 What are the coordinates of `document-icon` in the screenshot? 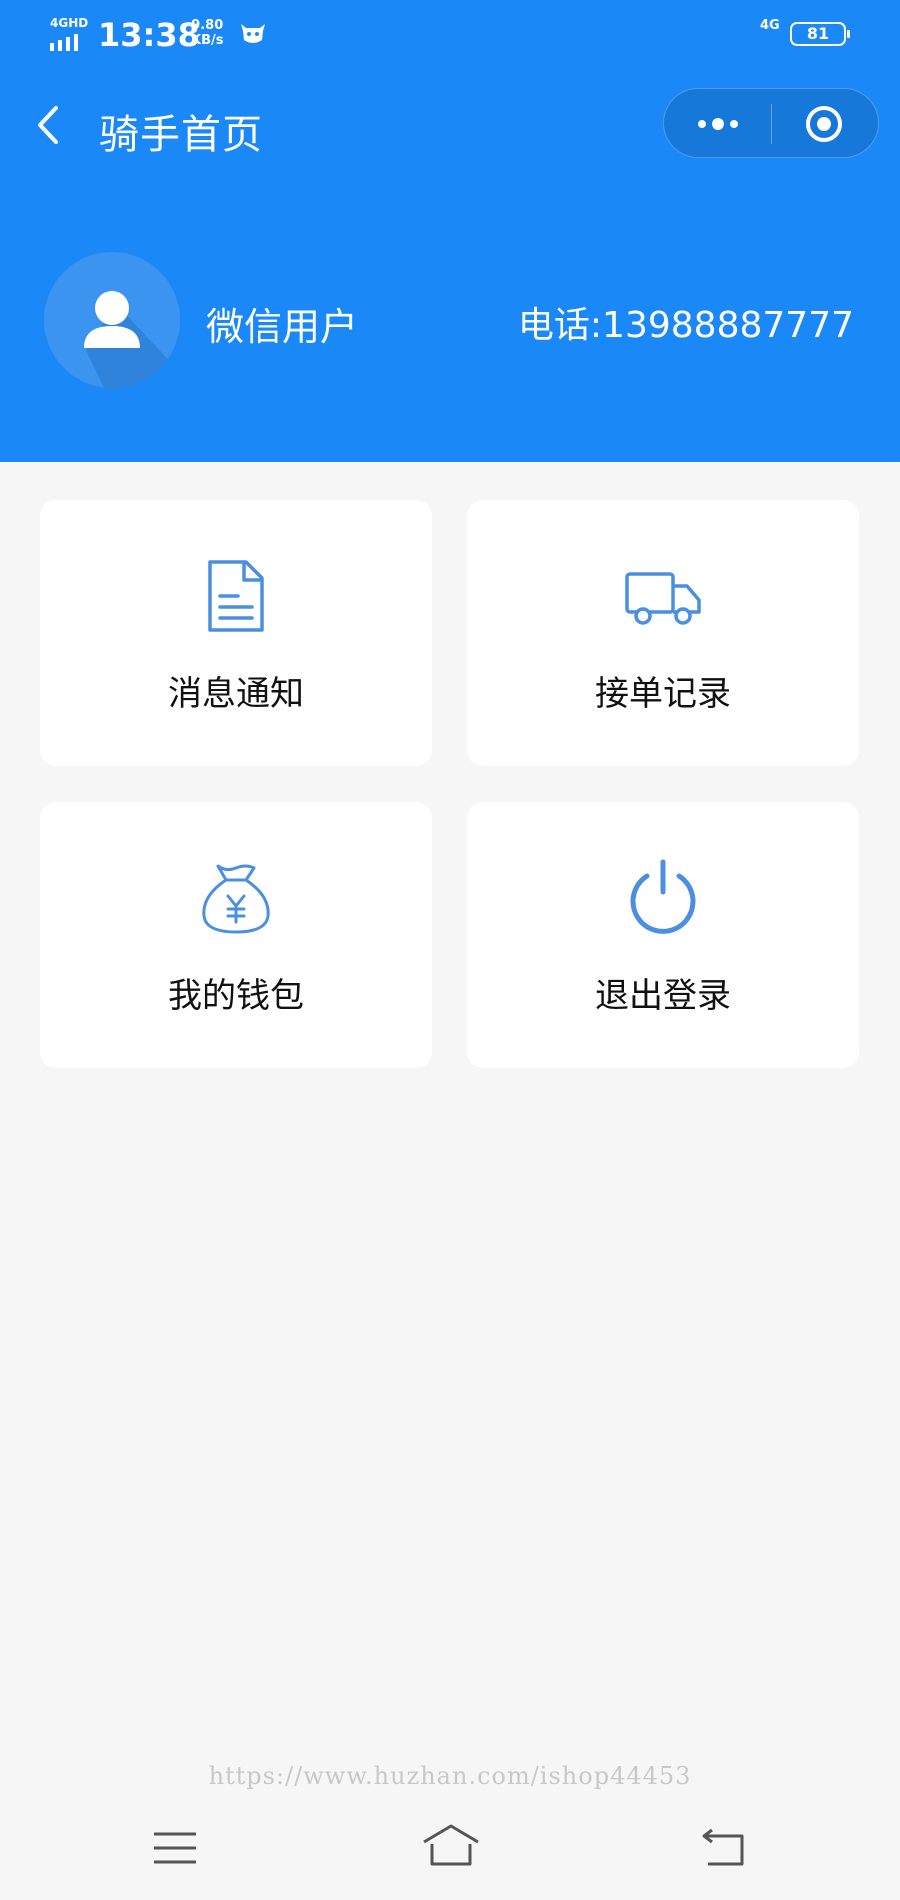 It's located at (236, 596).